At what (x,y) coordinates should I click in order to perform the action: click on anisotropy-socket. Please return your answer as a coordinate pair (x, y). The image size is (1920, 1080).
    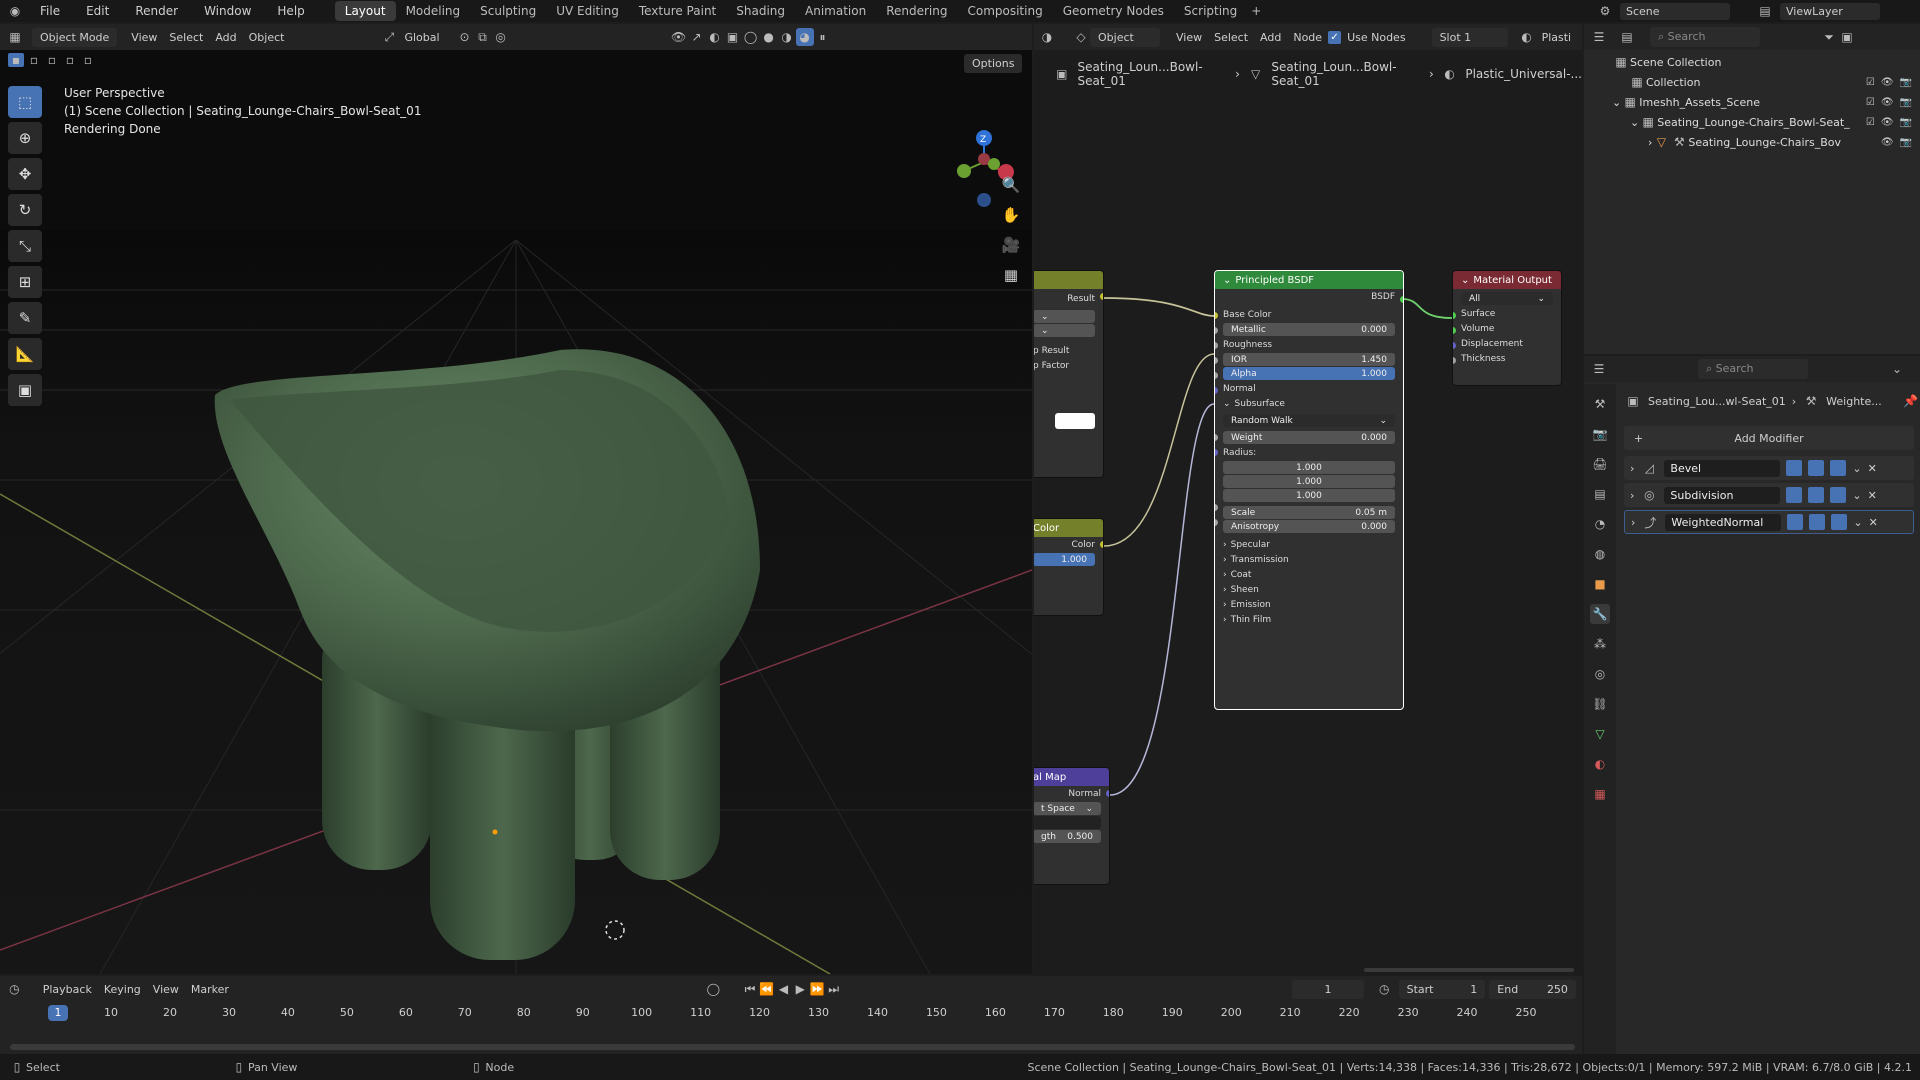
    Looking at the image, I should click on (1216, 522).